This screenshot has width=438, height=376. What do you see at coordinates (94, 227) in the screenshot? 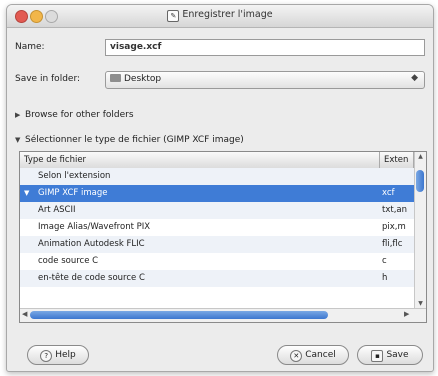
I see `filetype-name-cell: Image Alias/Wavefront PIX` at bounding box center [94, 227].